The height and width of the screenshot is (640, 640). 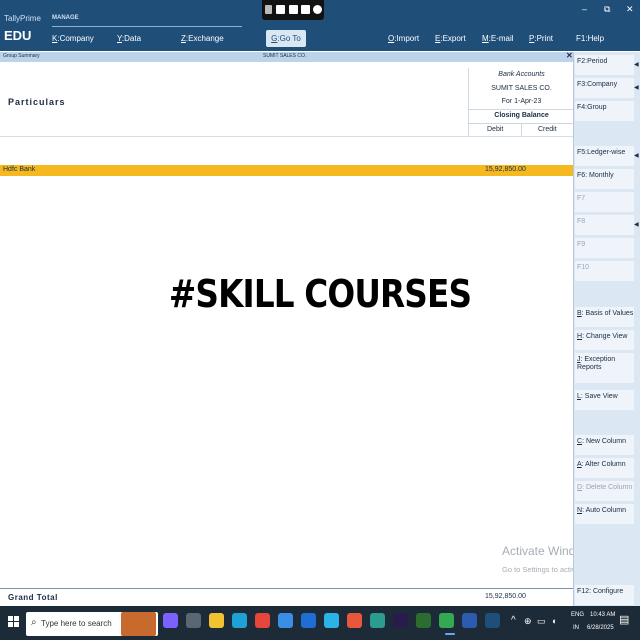 What do you see at coordinates (607, 9) in the screenshot?
I see `restore-icon: ⧉` at bounding box center [607, 9].